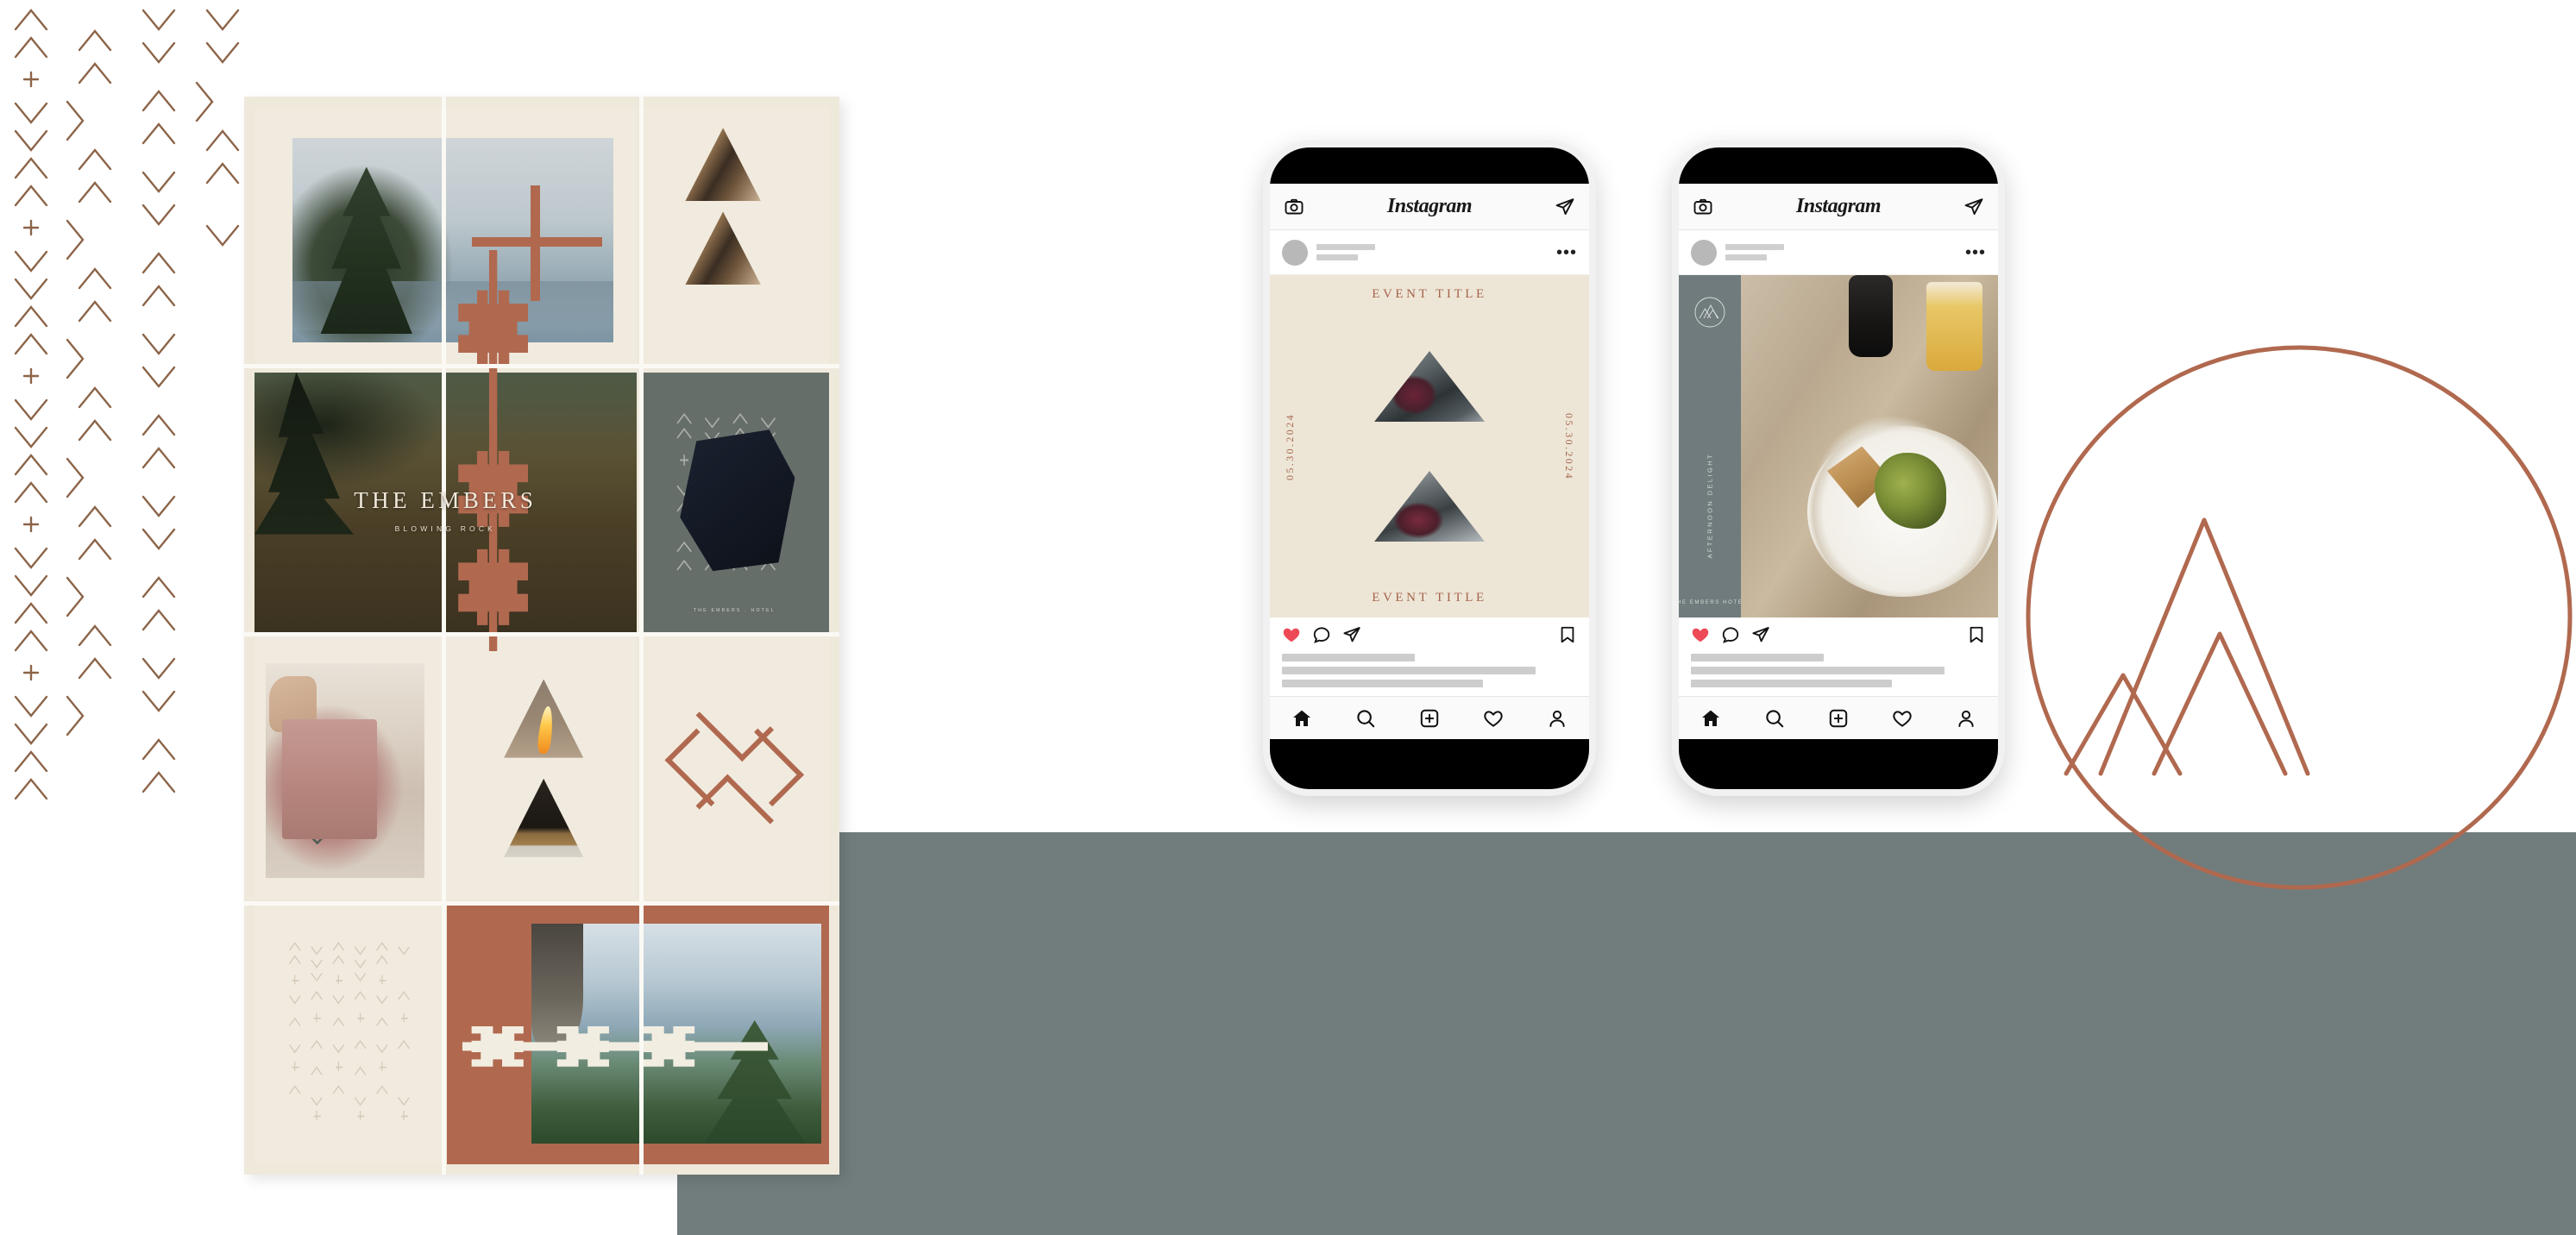 The width and height of the screenshot is (2576, 1235). What do you see at coordinates (542, 768) in the screenshot?
I see `tile-fire-triangles` at bounding box center [542, 768].